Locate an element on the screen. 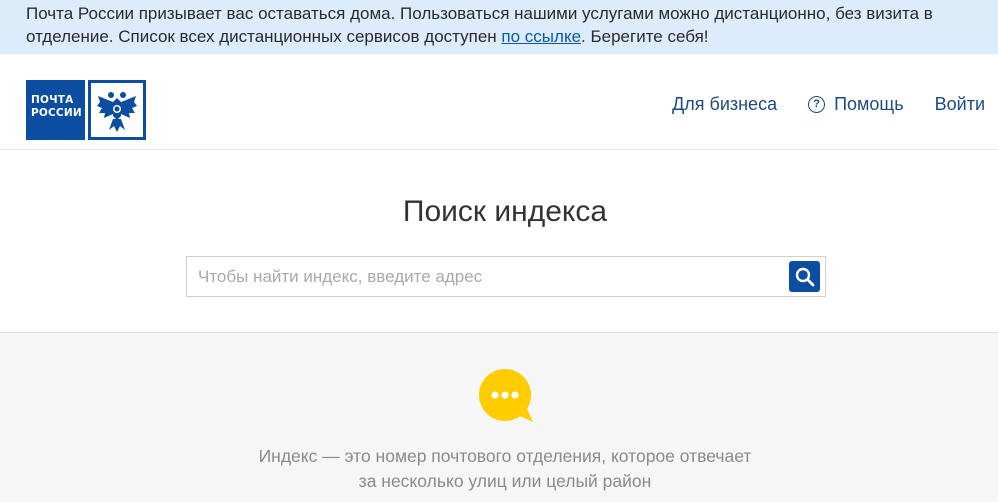 The height and width of the screenshot is (502, 998). question-circle-icon: ? is located at coordinates (817, 104).